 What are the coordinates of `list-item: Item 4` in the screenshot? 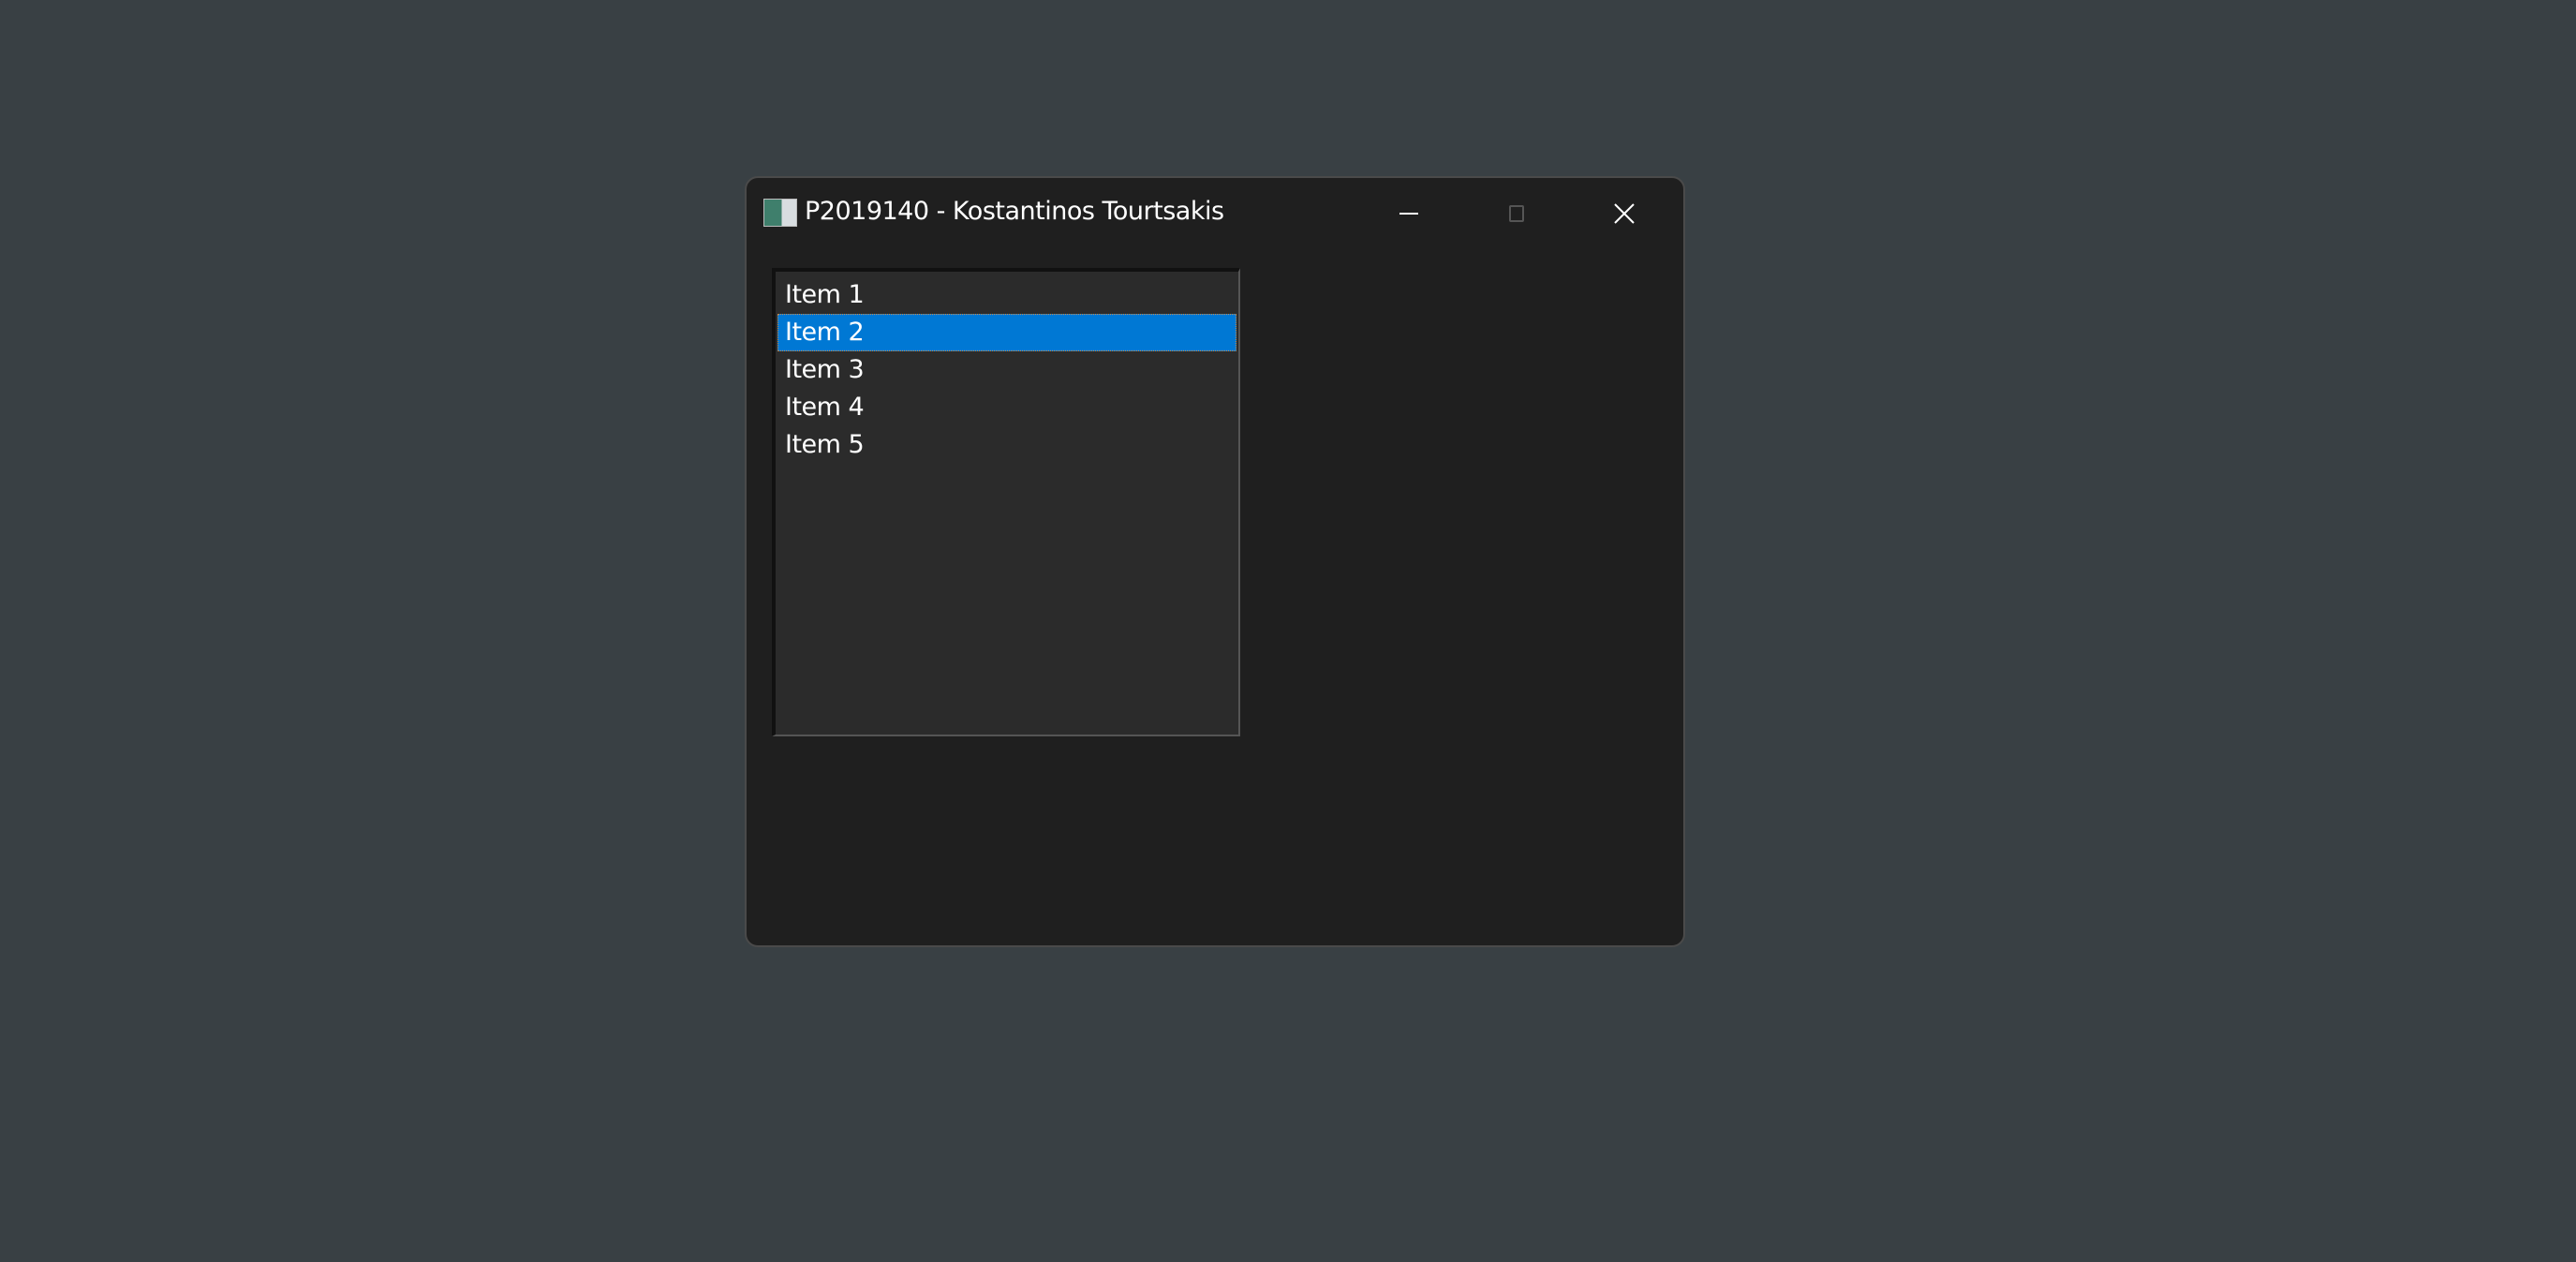 It's located at (1007, 408).